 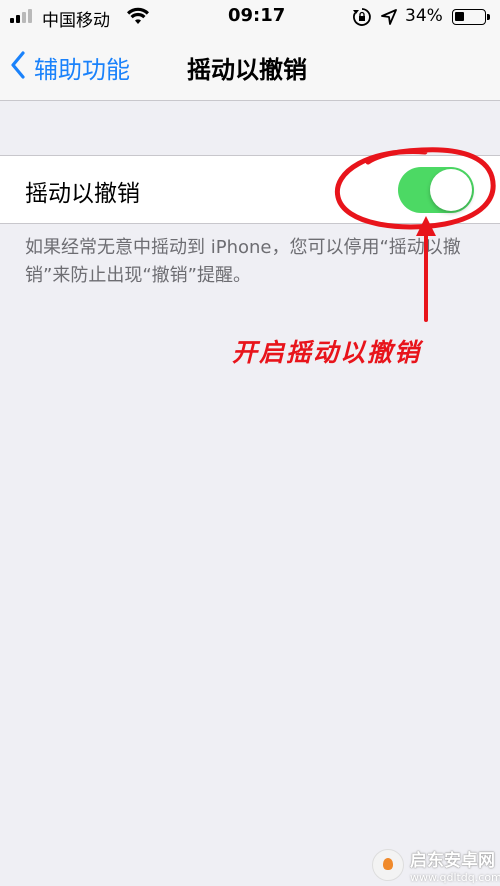 What do you see at coordinates (424, 16) in the screenshot?
I see `battery-percent: 34%` at bounding box center [424, 16].